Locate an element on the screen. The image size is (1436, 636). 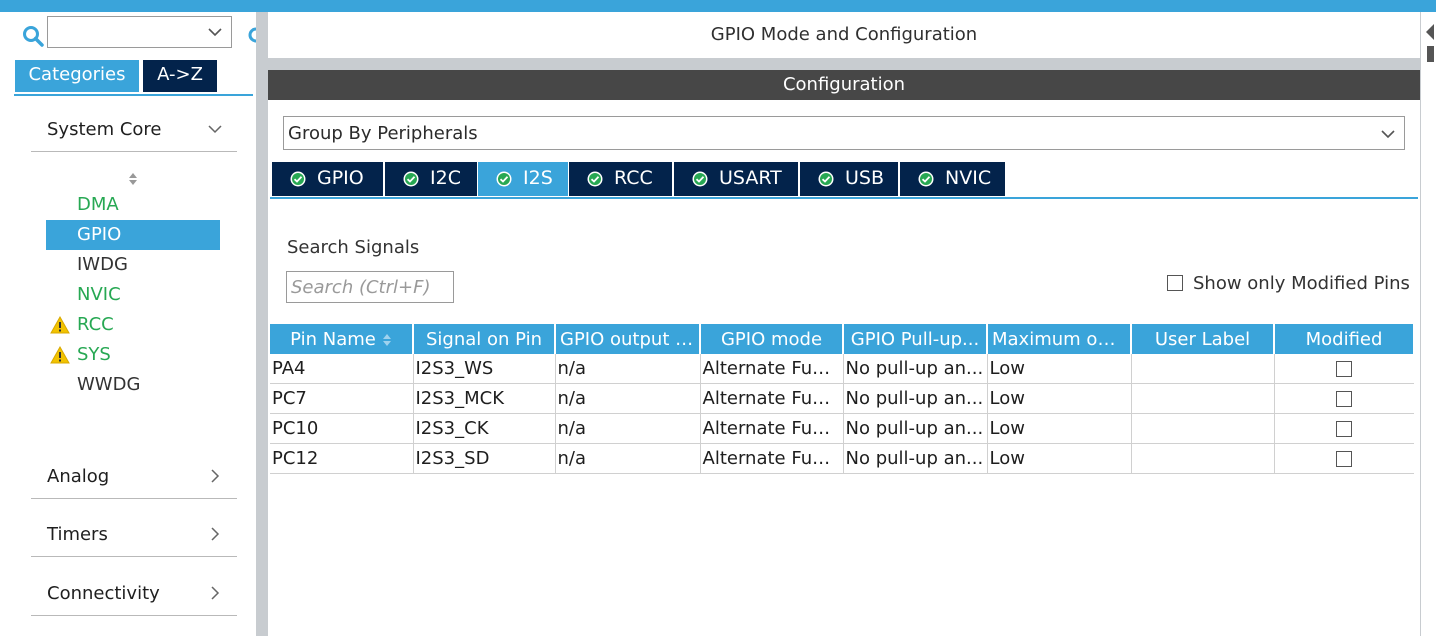
show-modified-checkbox is located at coordinates (1175, 283).